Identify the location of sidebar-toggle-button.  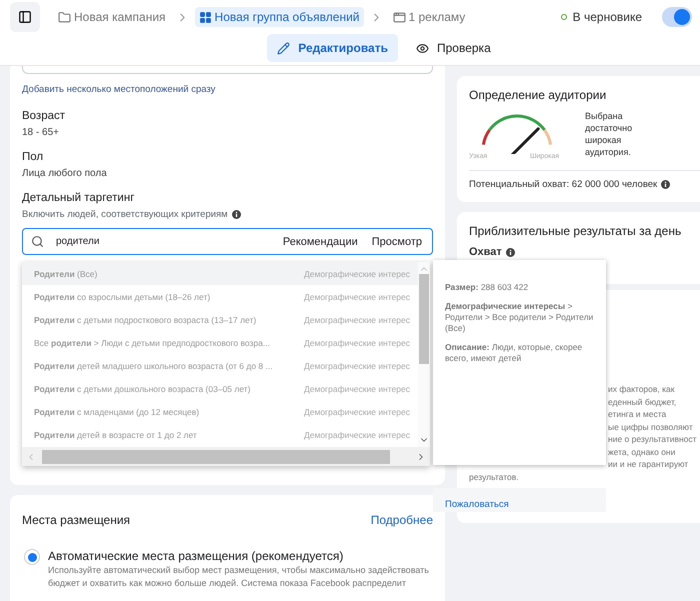
(25, 17).